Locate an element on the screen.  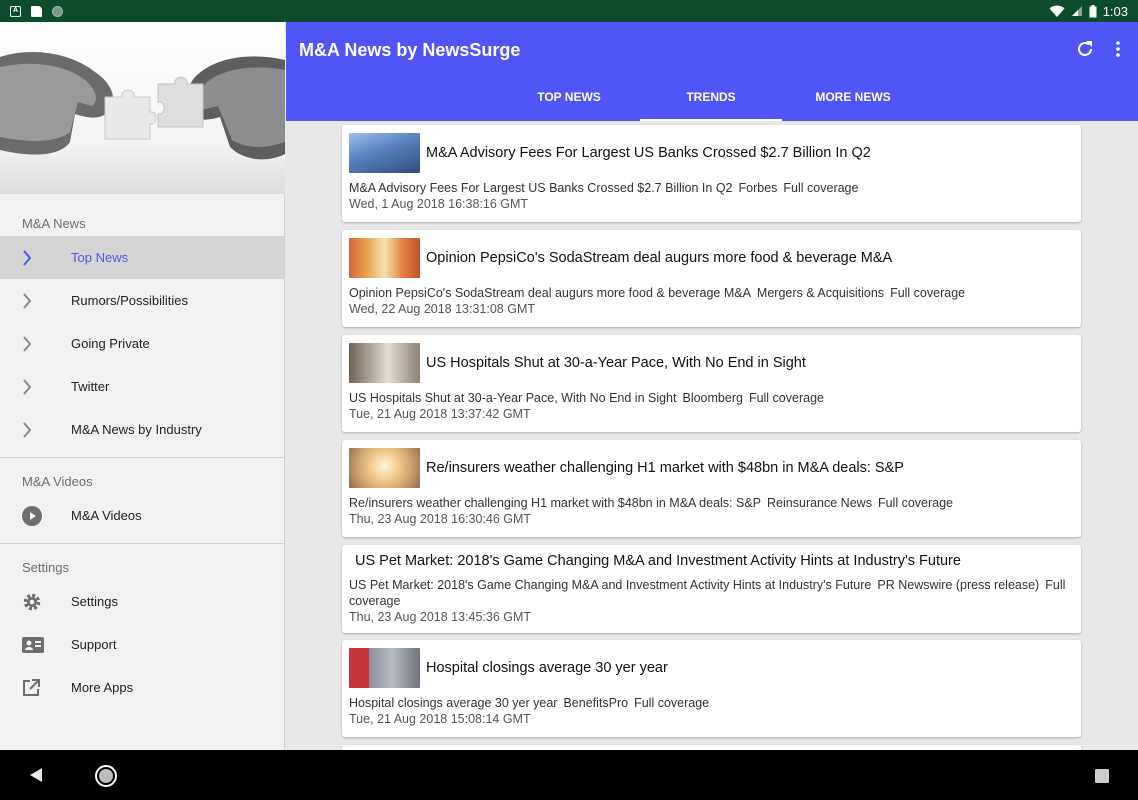
signal-icon is located at coordinates (1076, 11).